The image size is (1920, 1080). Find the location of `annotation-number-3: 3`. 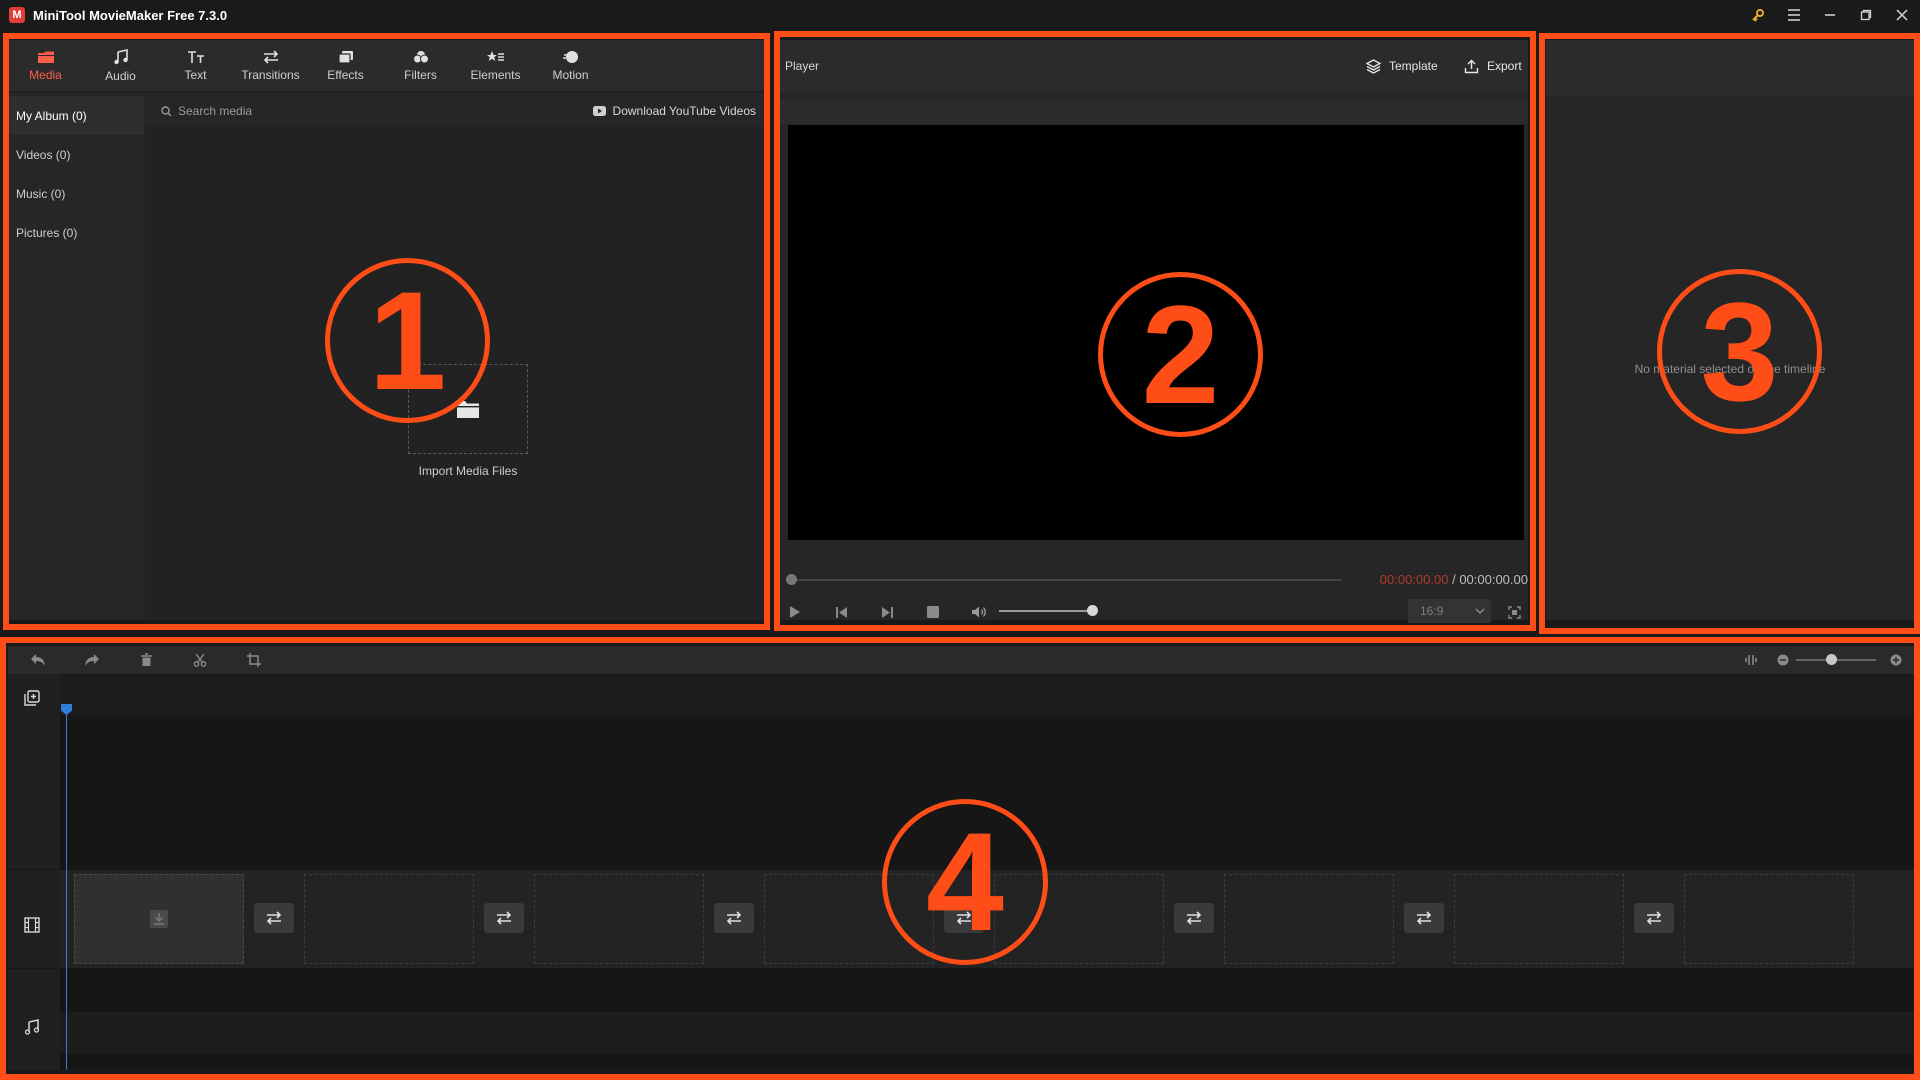

annotation-number-3: 3 is located at coordinates (1739, 351).